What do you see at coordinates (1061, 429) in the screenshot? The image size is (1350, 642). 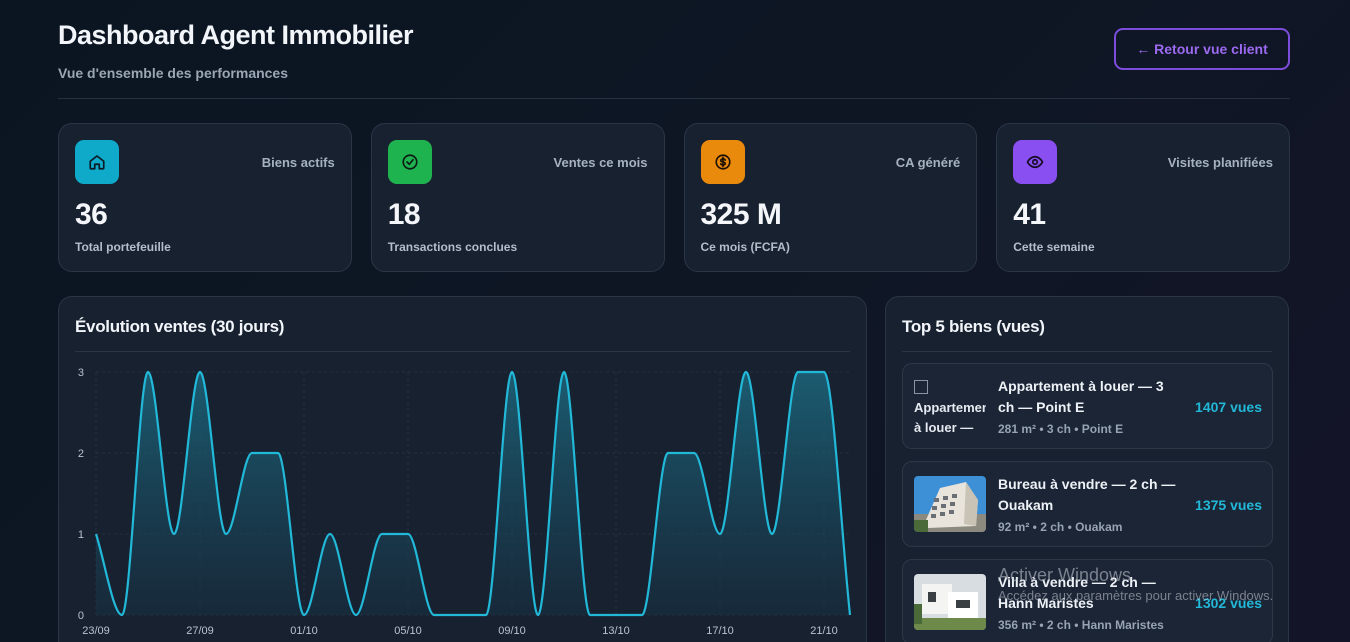 I see `listing-meta: 281 m² • 3 ch • Point E` at bounding box center [1061, 429].